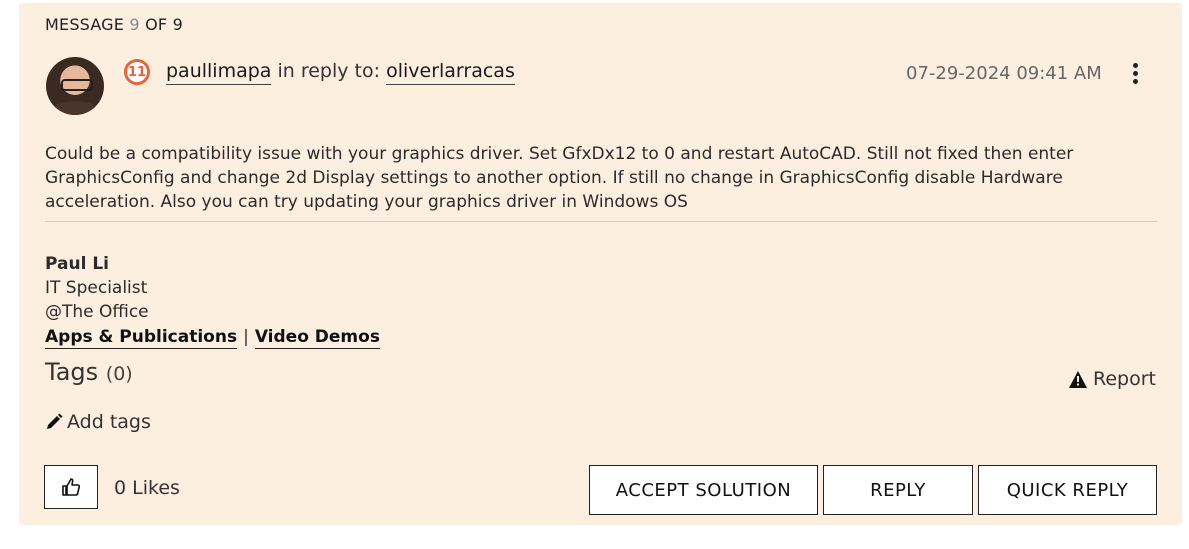 This screenshot has width=1189, height=549. Describe the element at coordinates (85, 24) in the screenshot. I see `message-prefix: MESSAGE` at that location.